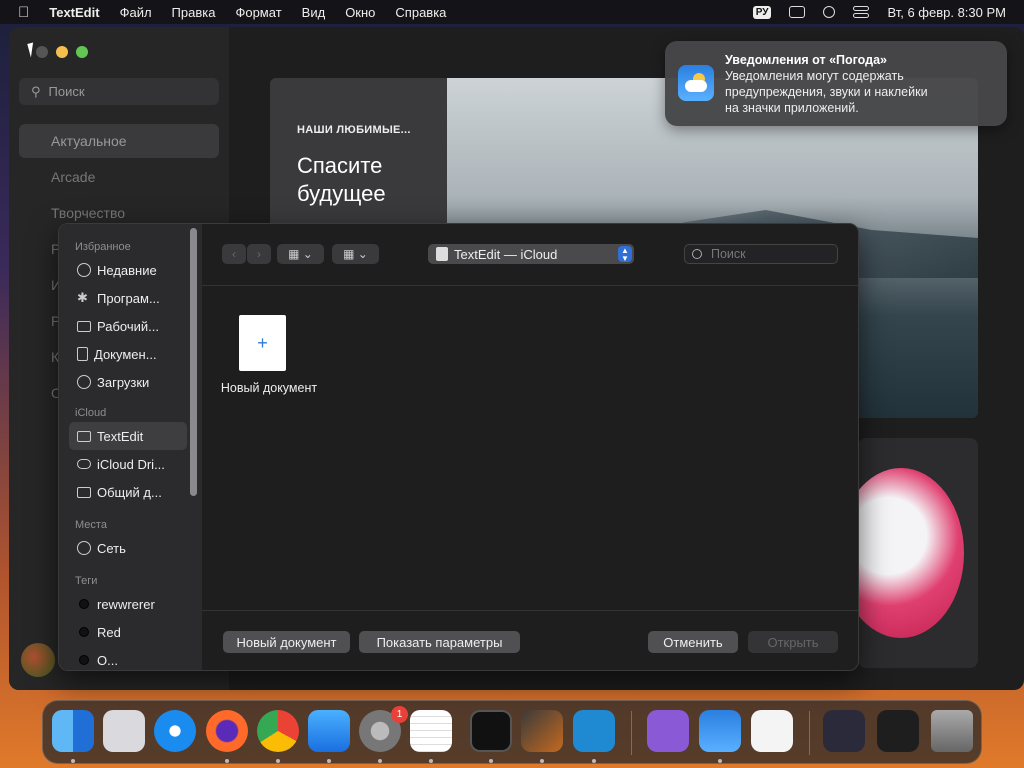  Describe the element at coordinates (119, 177) in the screenshot. I see `nav-arcade: Arcade` at that location.